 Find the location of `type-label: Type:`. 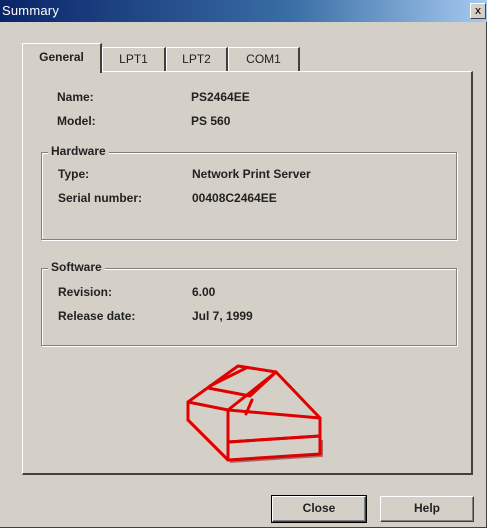

type-label: Type: is located at coordinates (74, 174).